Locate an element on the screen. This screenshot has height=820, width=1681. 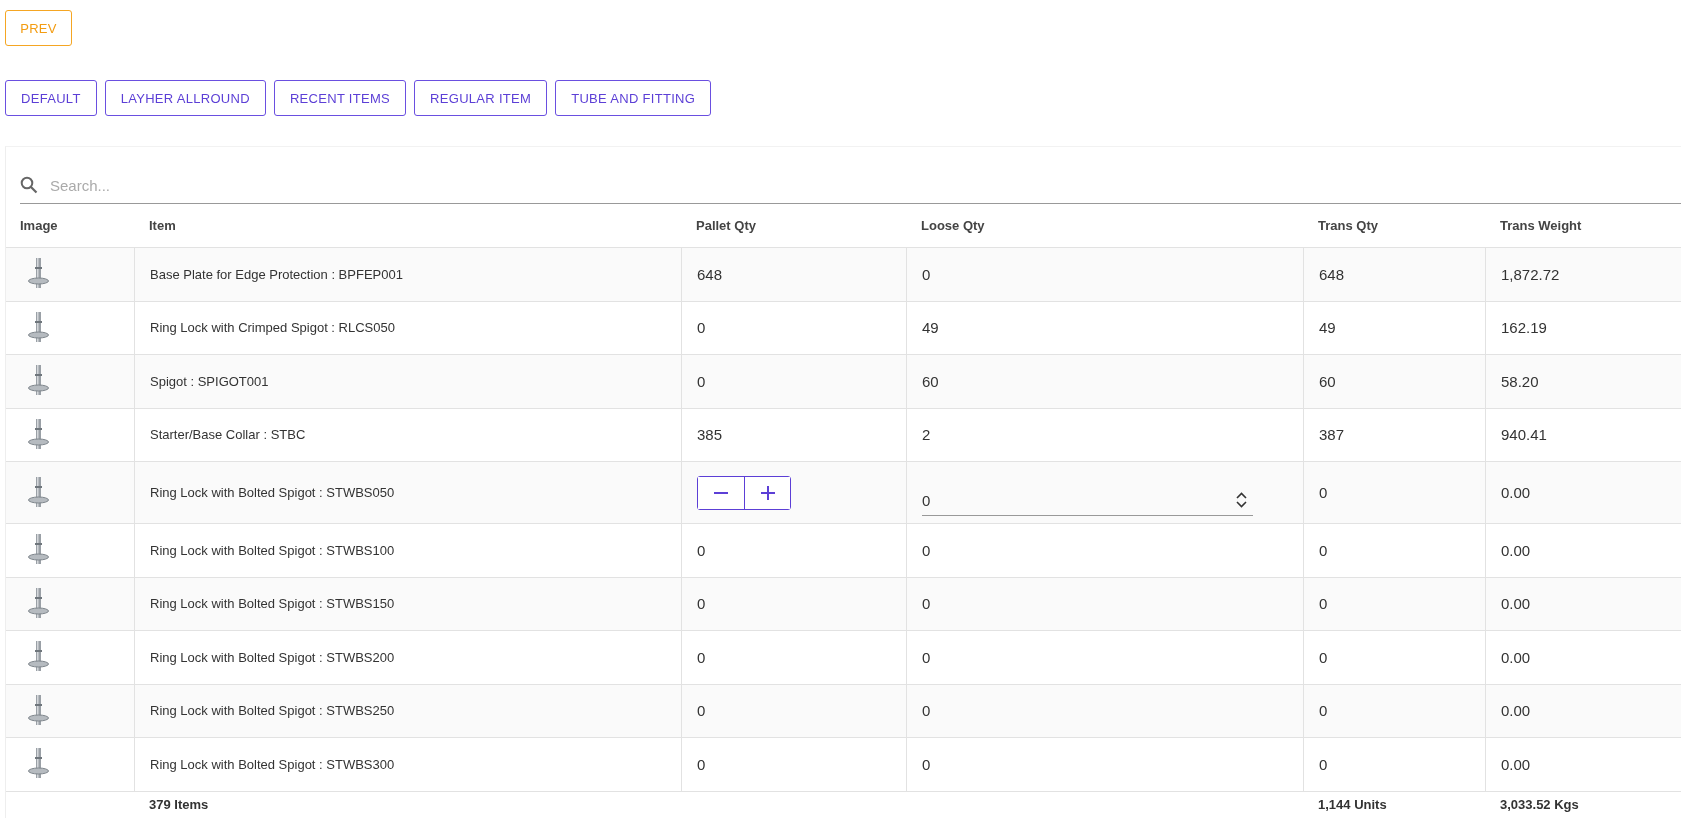
category-button: RECENT ITEMS is located at coordinates (340, 98).